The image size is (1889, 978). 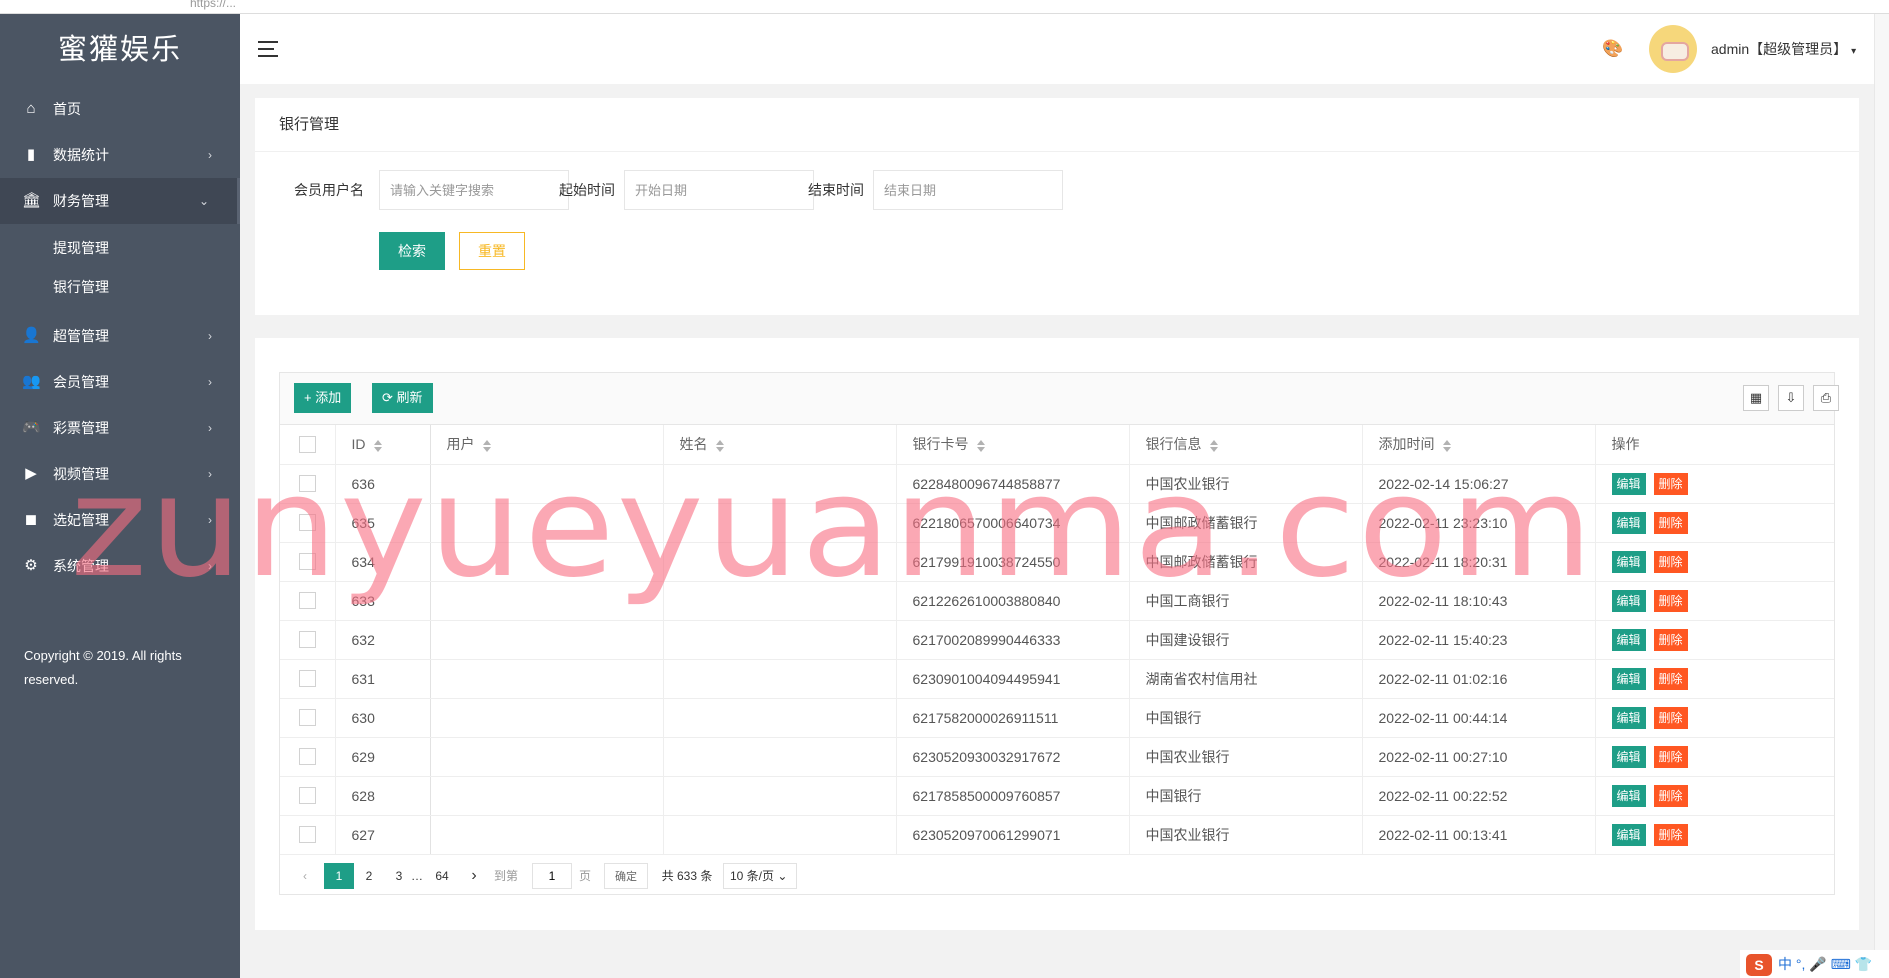 What do you see at coordinates (339, 876) in the screenshot?
I see `page-1: 1` at bounding box center [339, 876].